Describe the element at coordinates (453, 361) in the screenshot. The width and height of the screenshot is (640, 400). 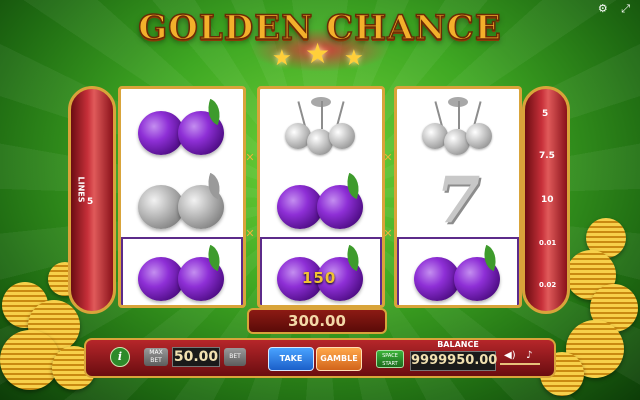
I see `balance-value: 9999950.00` at that location.